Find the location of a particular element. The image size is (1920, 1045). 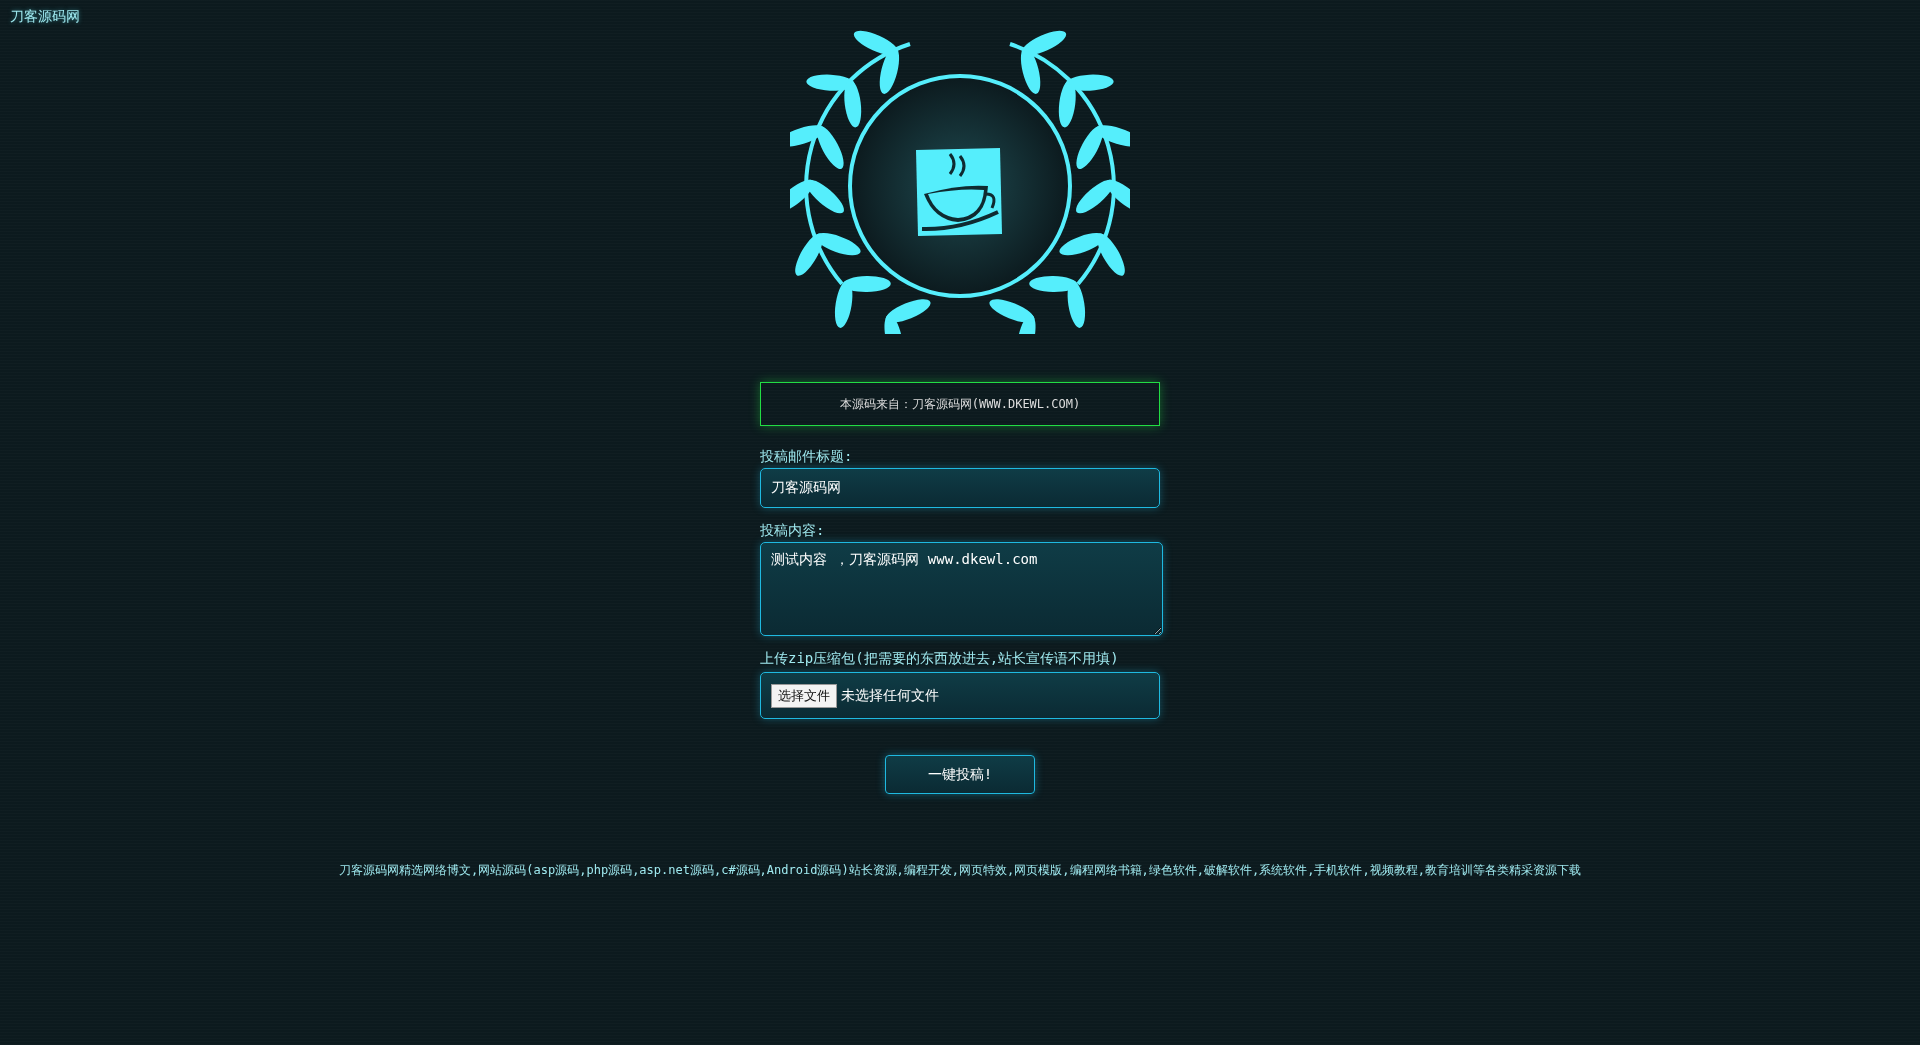

field-label: 投稿邮件标题: is located at coordinates (807, 457).